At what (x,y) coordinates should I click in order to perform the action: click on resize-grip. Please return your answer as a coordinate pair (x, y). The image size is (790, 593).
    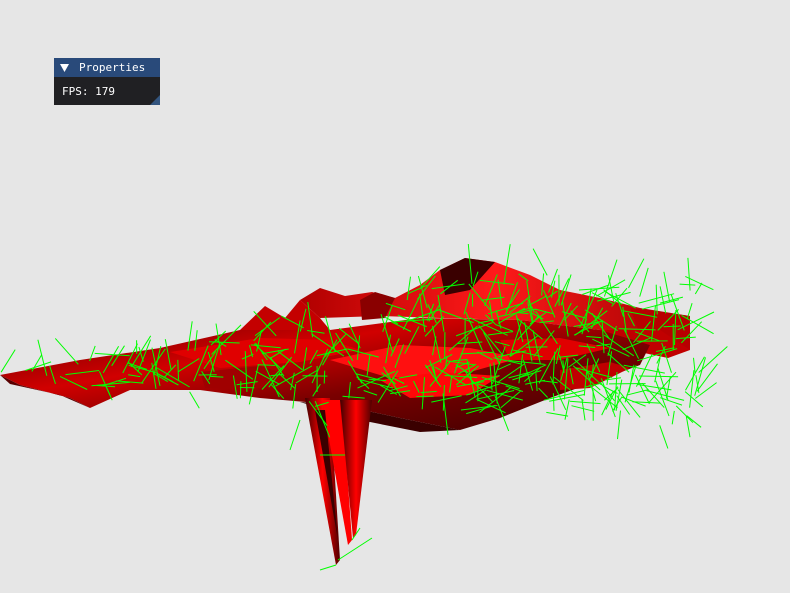
    Looking at the image, I should click on (155, 100).